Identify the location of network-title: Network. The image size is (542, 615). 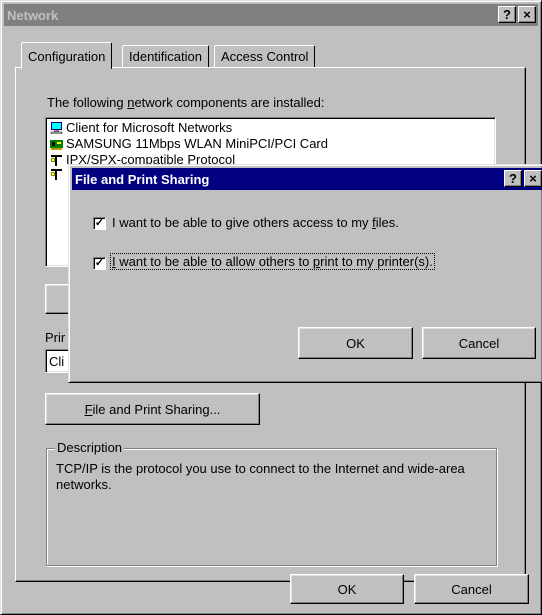
(33, 15).